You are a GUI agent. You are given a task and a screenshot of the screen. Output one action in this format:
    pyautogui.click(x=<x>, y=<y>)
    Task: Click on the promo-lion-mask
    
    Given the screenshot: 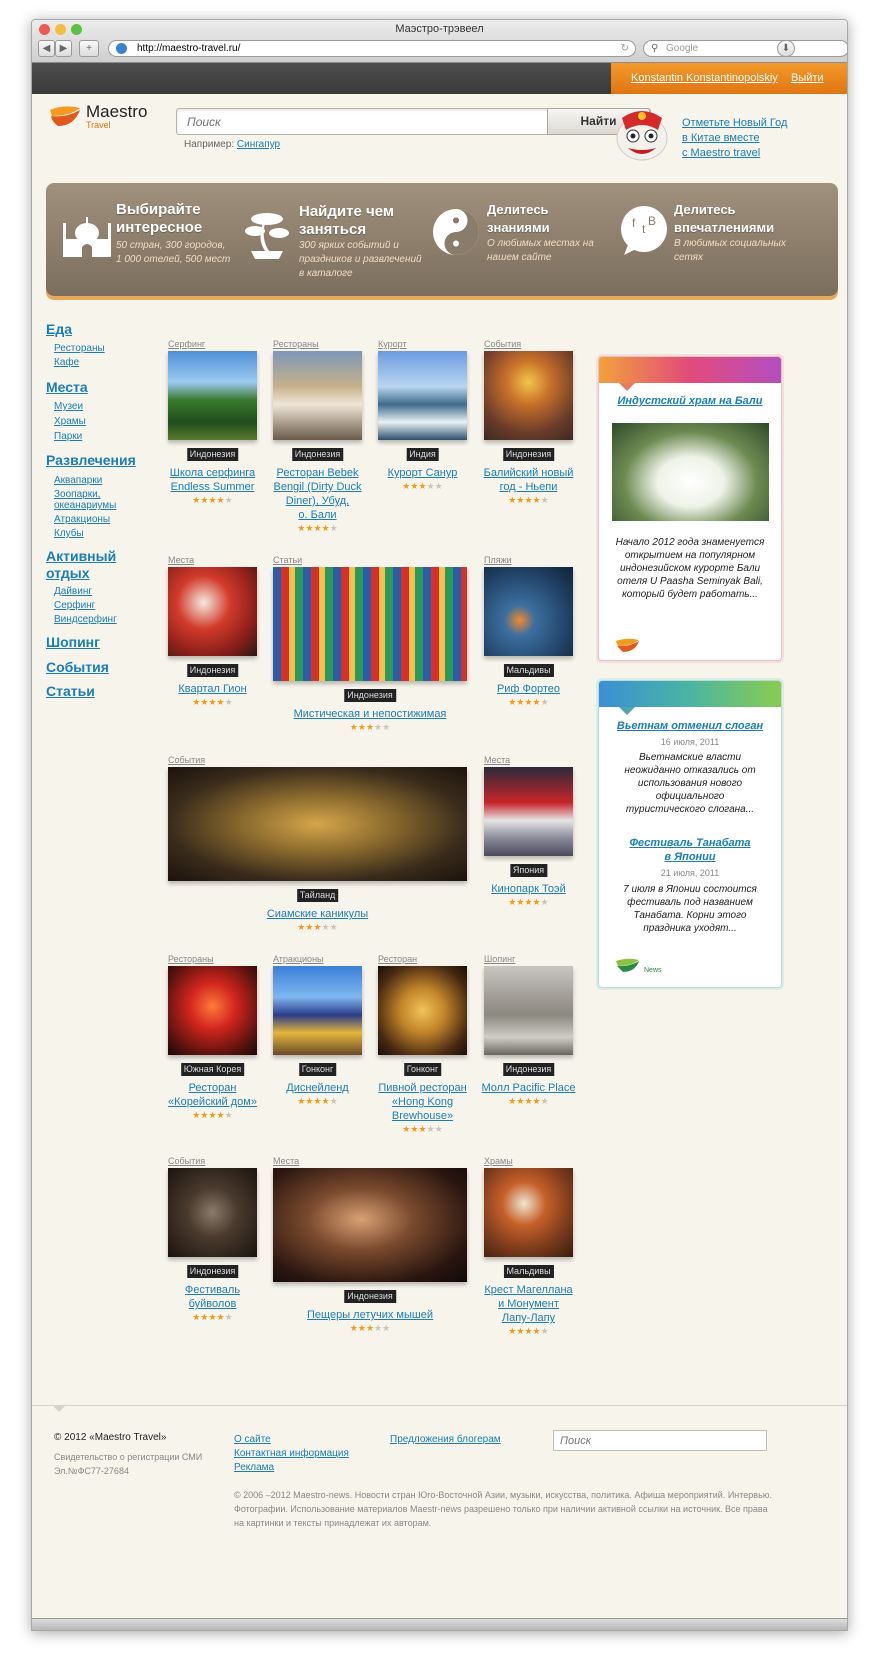 What is the action you would take?
    pyautogui.click(x=642, y=136)
    